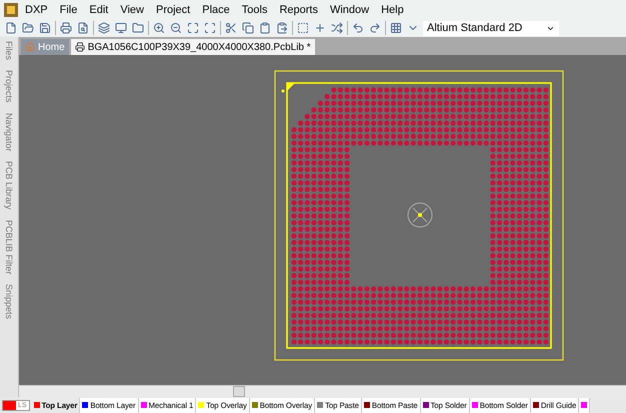 This screenshot has width=626, height=413. Describe the element at coordinates (11, 9) in the screenshot. I see `logo-icon` at that location.